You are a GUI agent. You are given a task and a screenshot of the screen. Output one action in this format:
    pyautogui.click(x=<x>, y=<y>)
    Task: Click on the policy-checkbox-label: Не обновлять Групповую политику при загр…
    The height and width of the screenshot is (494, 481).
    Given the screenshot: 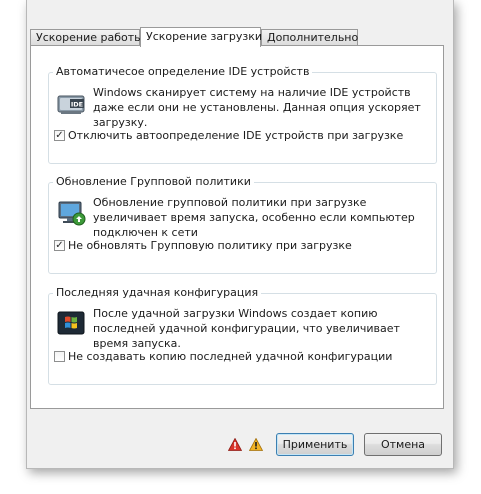 What is the action you would take?
    pyautogui.click(x=210, y=245)
    